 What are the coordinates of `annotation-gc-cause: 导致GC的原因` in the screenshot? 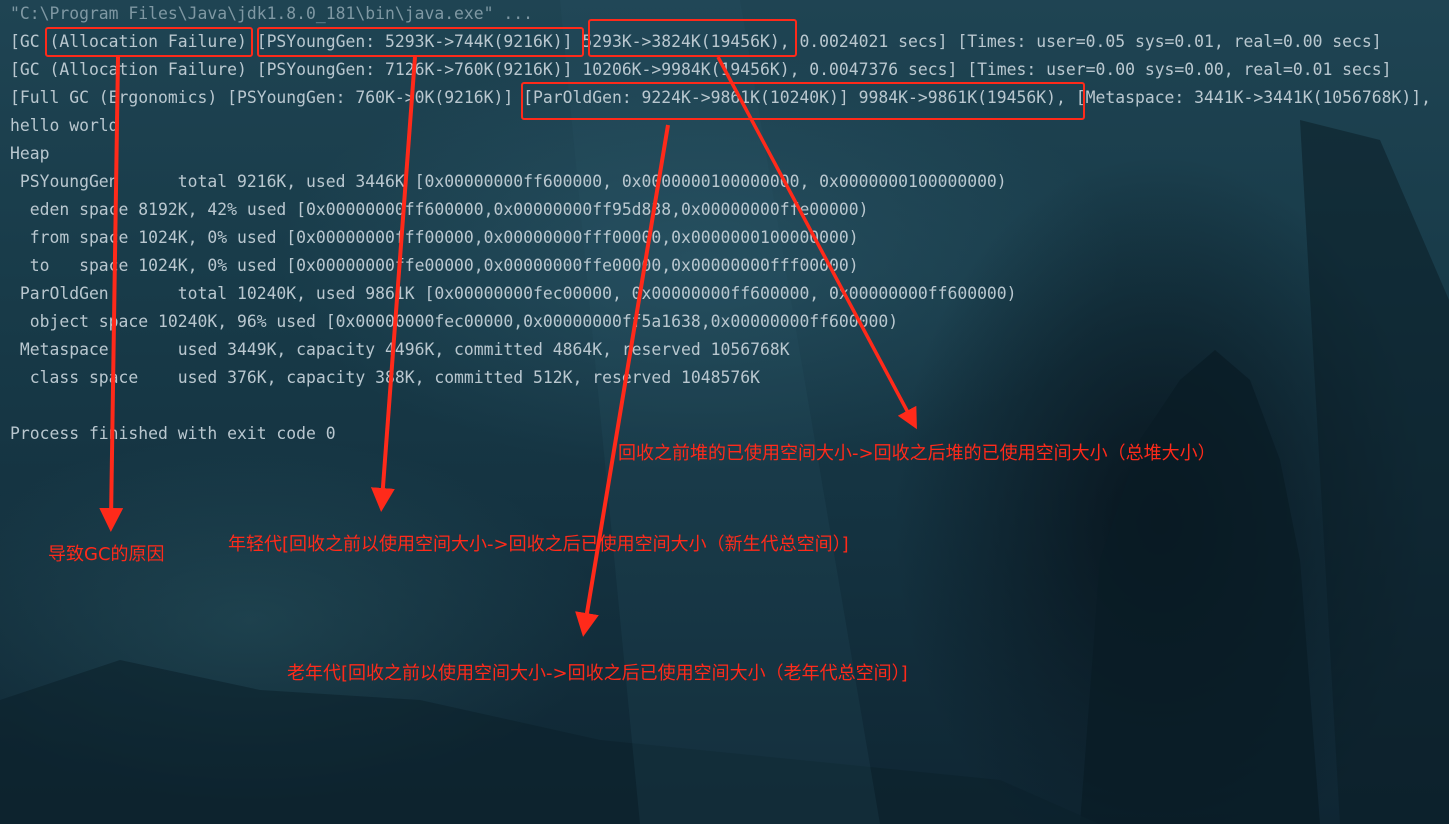 It's located at (106, 554).